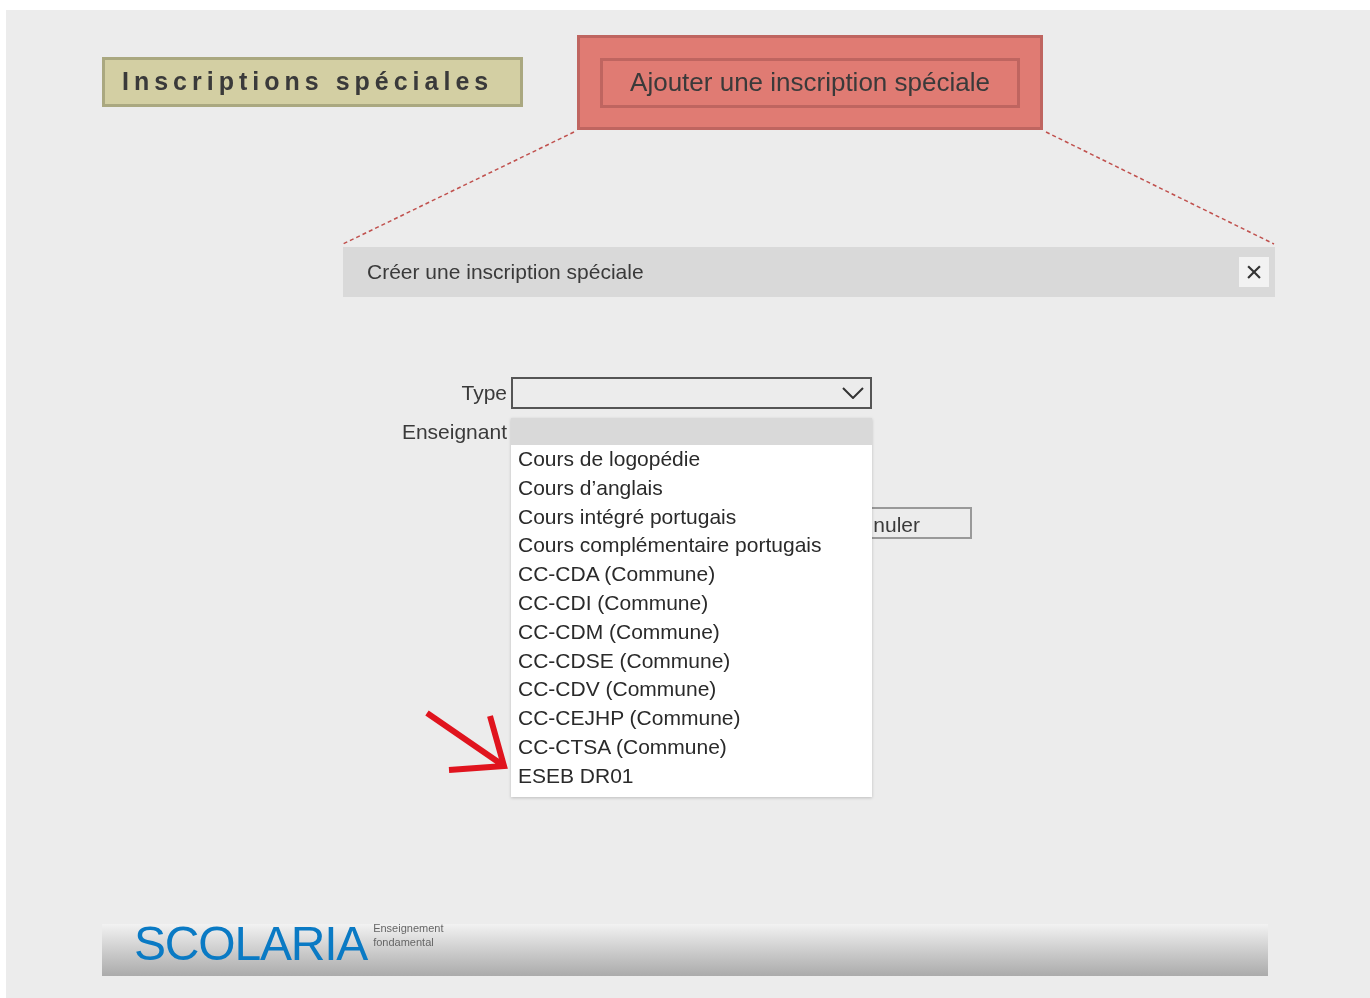  What do you see at coordinates (691, 718) in the screenshot?
I see `dropdown-option: CC-CEJHP (Commune)` at bounding box center [691, 718].